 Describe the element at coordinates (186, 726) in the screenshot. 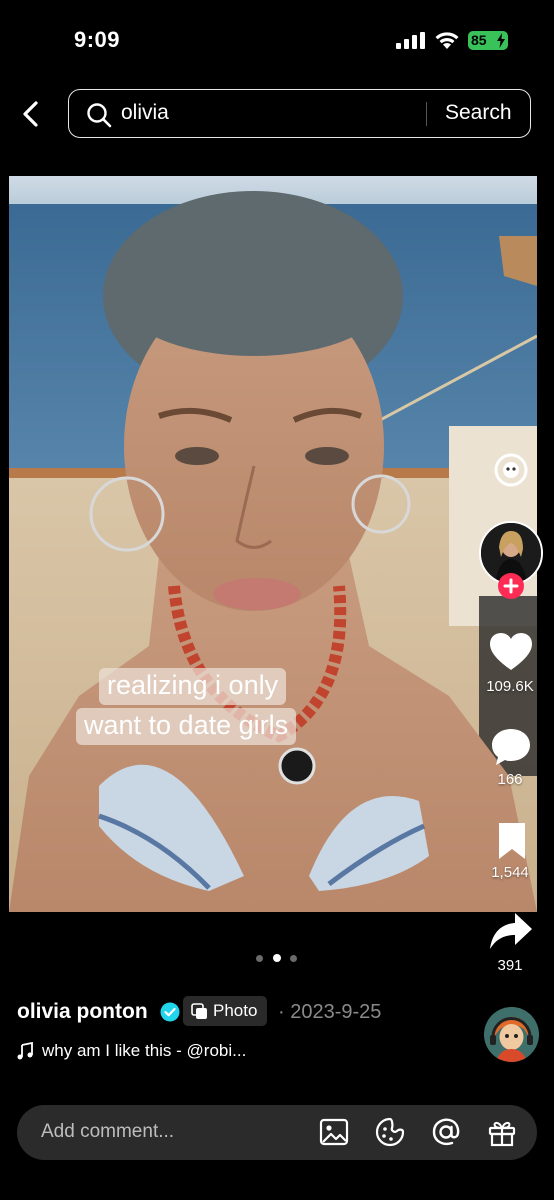

I see `caption-line-2: want to date girls` at that location.